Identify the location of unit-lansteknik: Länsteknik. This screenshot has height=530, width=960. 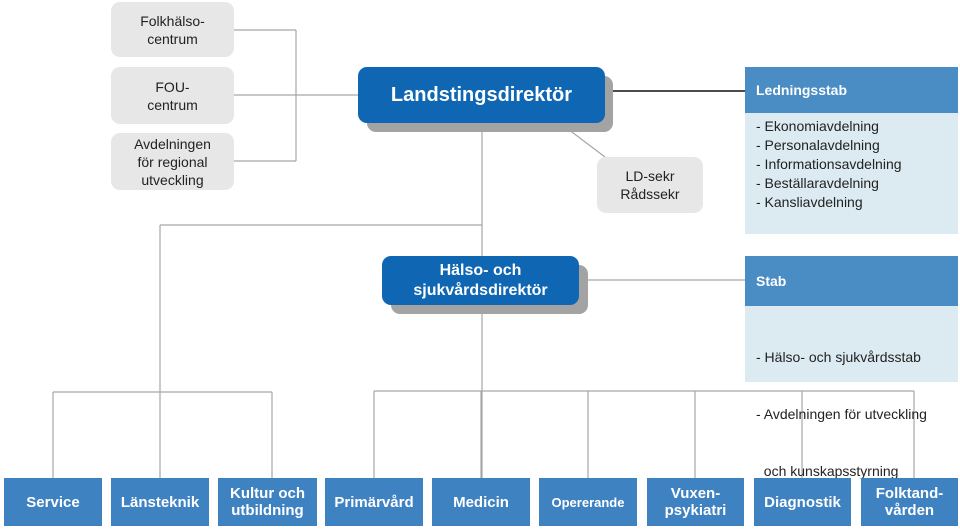
(160, 502).